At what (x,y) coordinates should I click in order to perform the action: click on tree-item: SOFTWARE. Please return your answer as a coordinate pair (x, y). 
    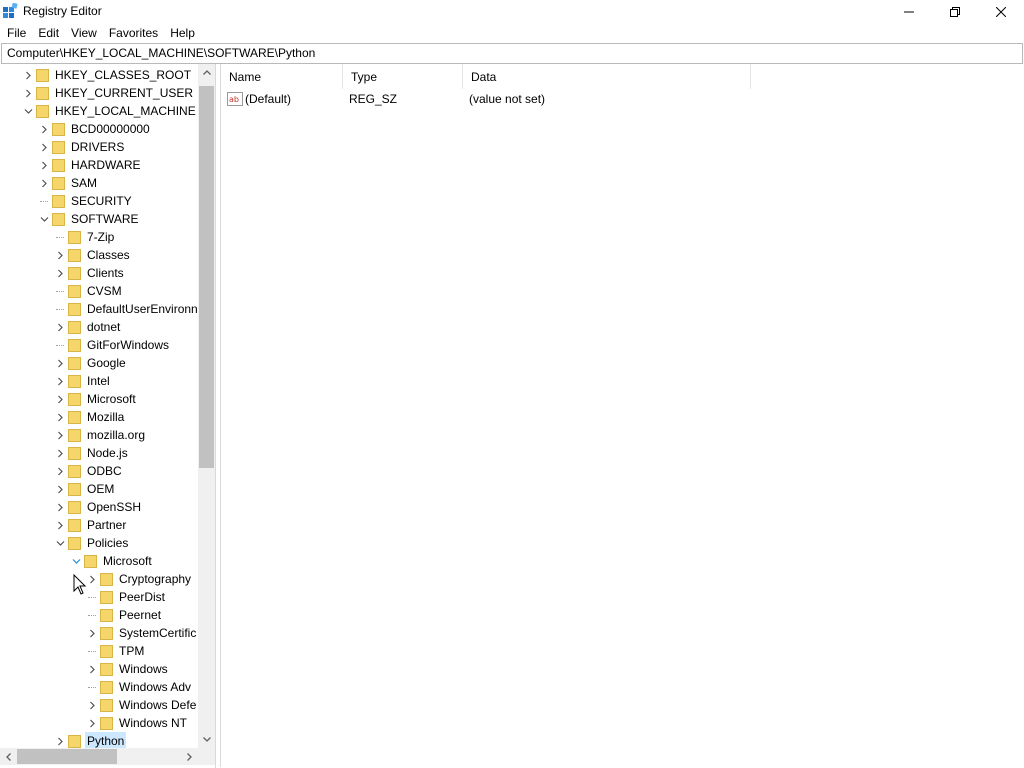
    Looking at the image, I should click on (88, 219).